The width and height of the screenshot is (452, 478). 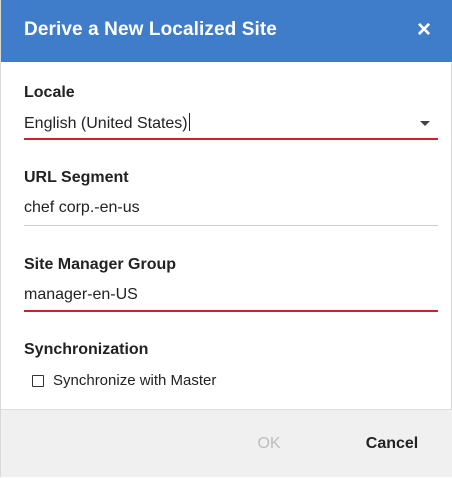 What do you see at coordinates (424, 30) in the screenshot?
I see `close-icon: ×` at bounding box center [424, 30].